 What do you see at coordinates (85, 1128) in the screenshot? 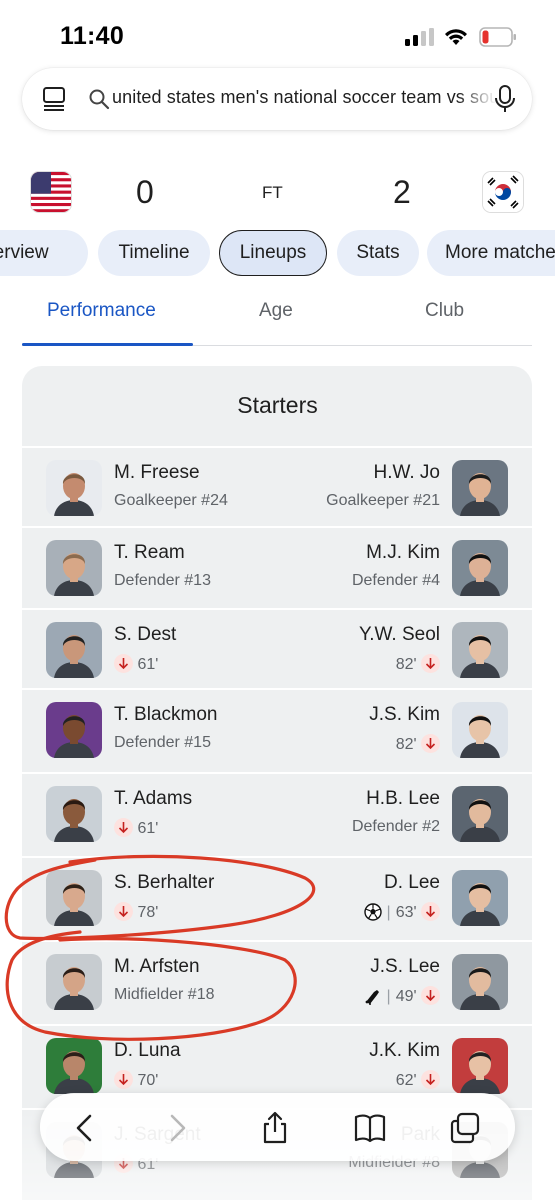
I see `back-icon` at bounding box center [85, 1128].